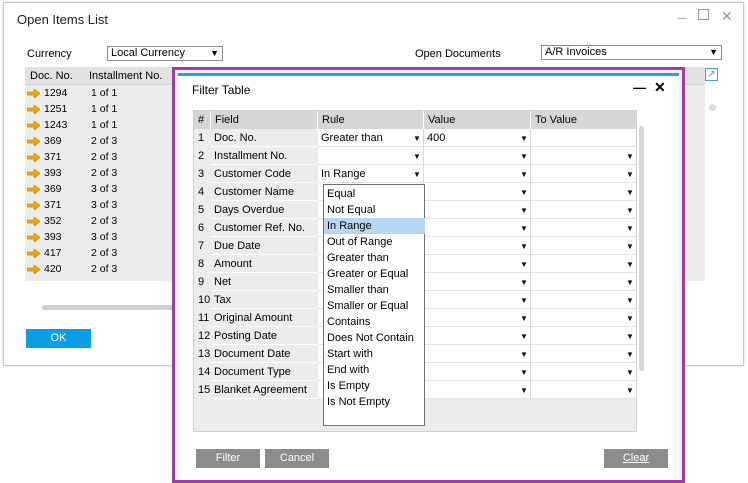 This screenshot has width=748, height=483. Describe the element at coordinates (264, 318) in the screenshot. I see `field-name: Original Amount` at that location.